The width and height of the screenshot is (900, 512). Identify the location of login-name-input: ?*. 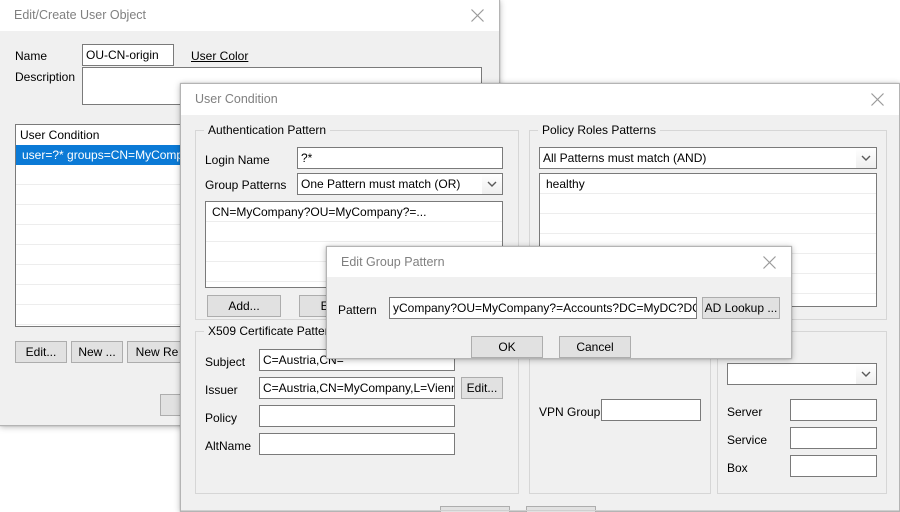
(400, 158).